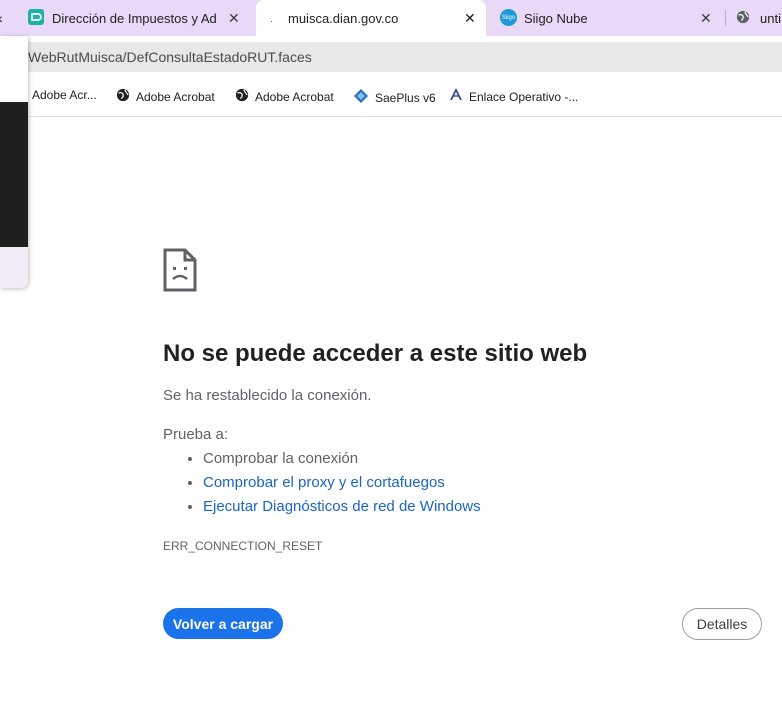 This screenshot has width=782, height=717. Describe the element at coordinates (243, 546) in the screenshot. I see `error-code: ERR_CONNECTION_RESET` at that location.